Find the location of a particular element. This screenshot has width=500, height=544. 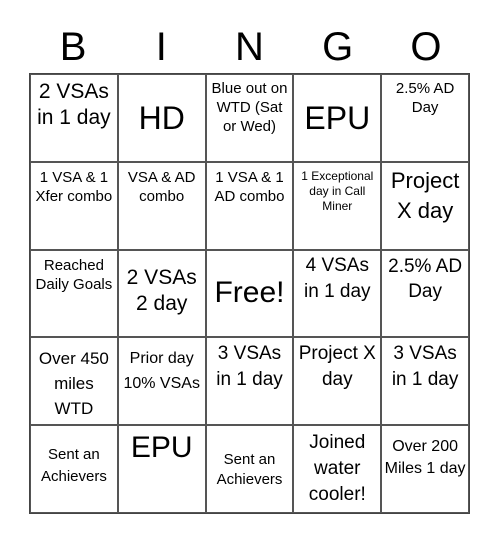

cell-text: Over 200 Miles 1 day is located at coordinates (425, 458).